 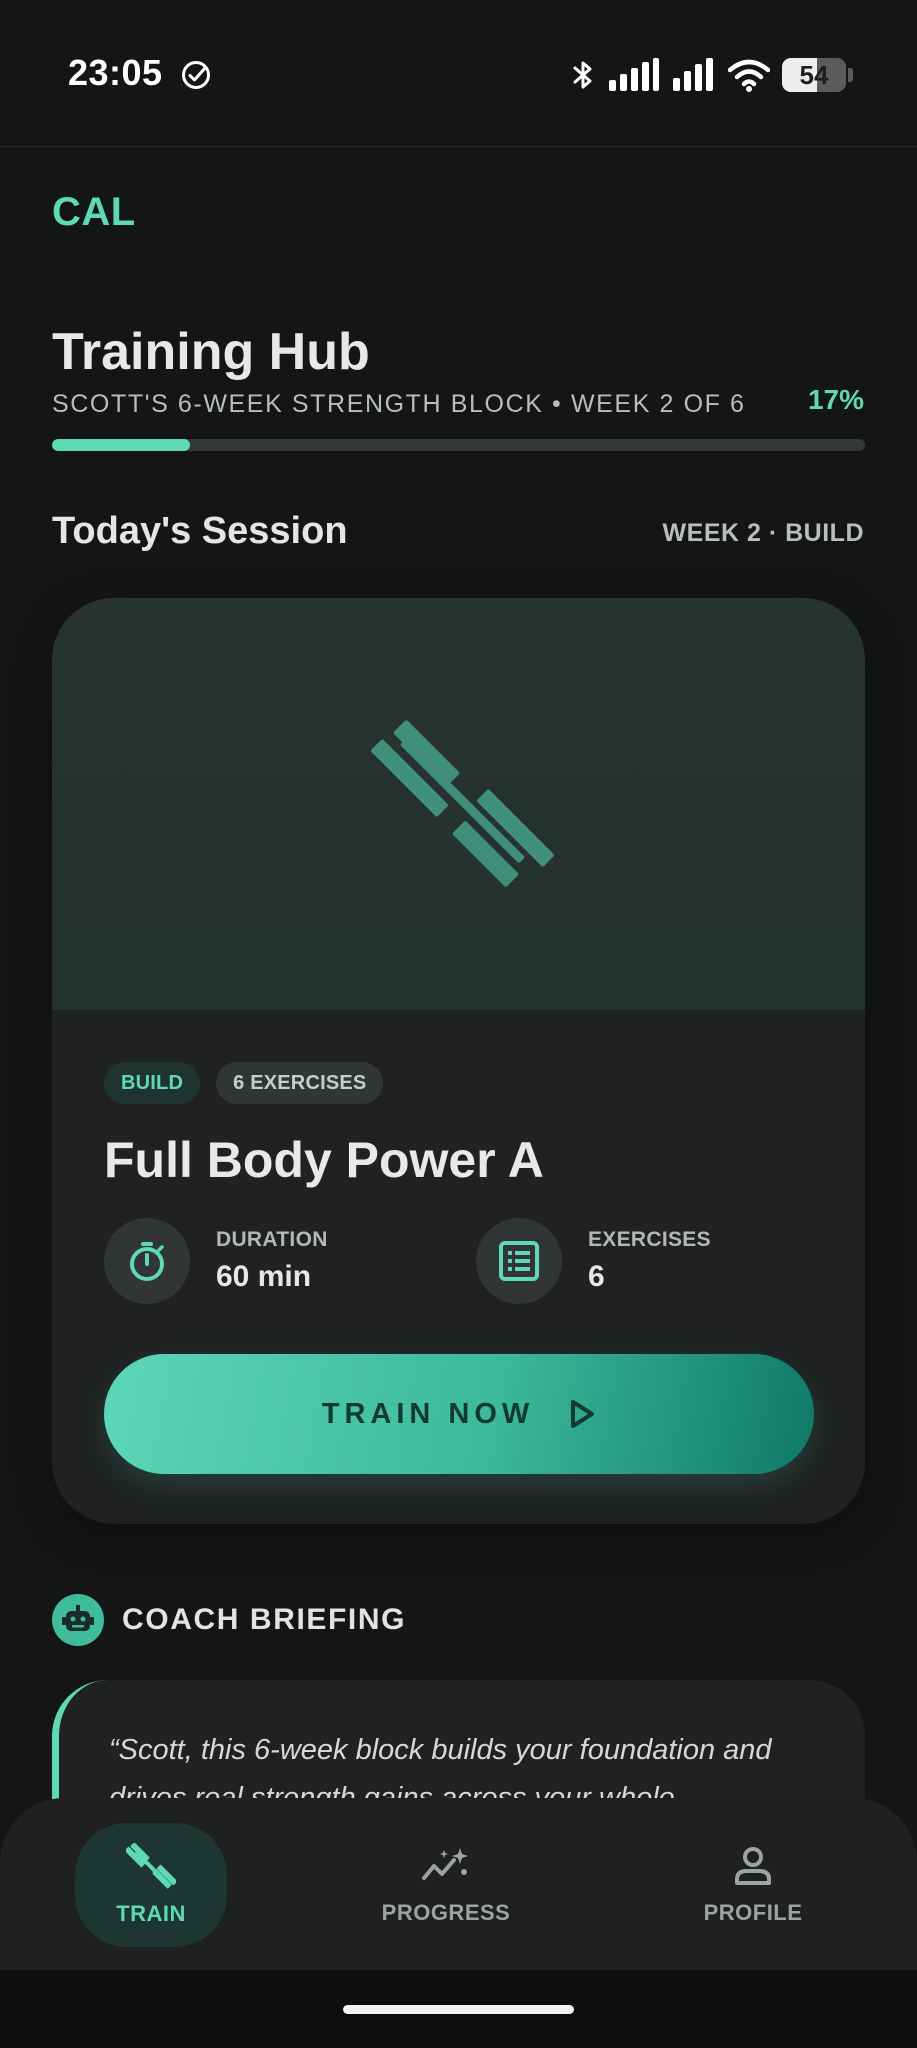 I want to click on robot-icon, so click(x=78, y=1620).